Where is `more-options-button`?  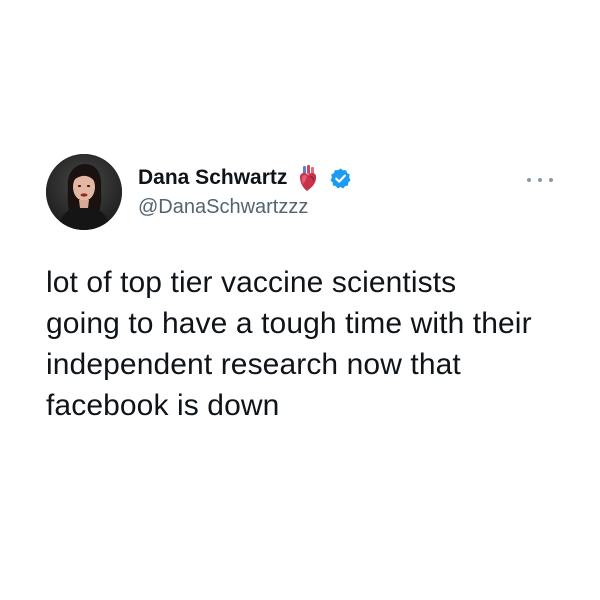 more-options-button is located at coordinates (540, 180).